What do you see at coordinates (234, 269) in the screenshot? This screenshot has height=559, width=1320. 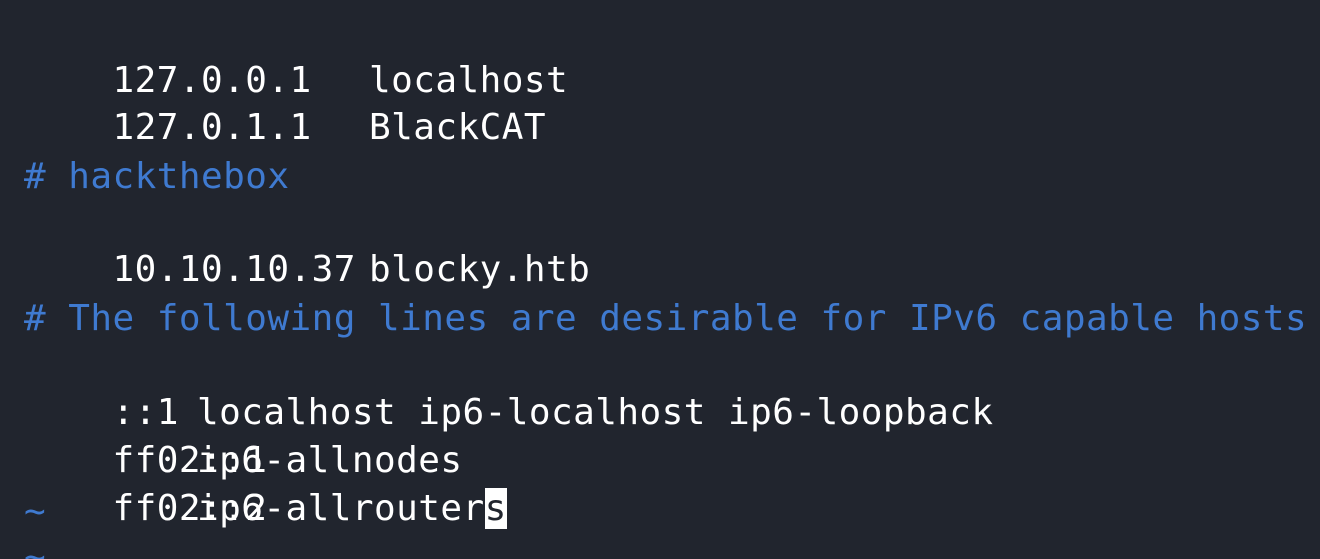 I see `ip-address: 10.10.10.37` at bounding box center [234, 269].